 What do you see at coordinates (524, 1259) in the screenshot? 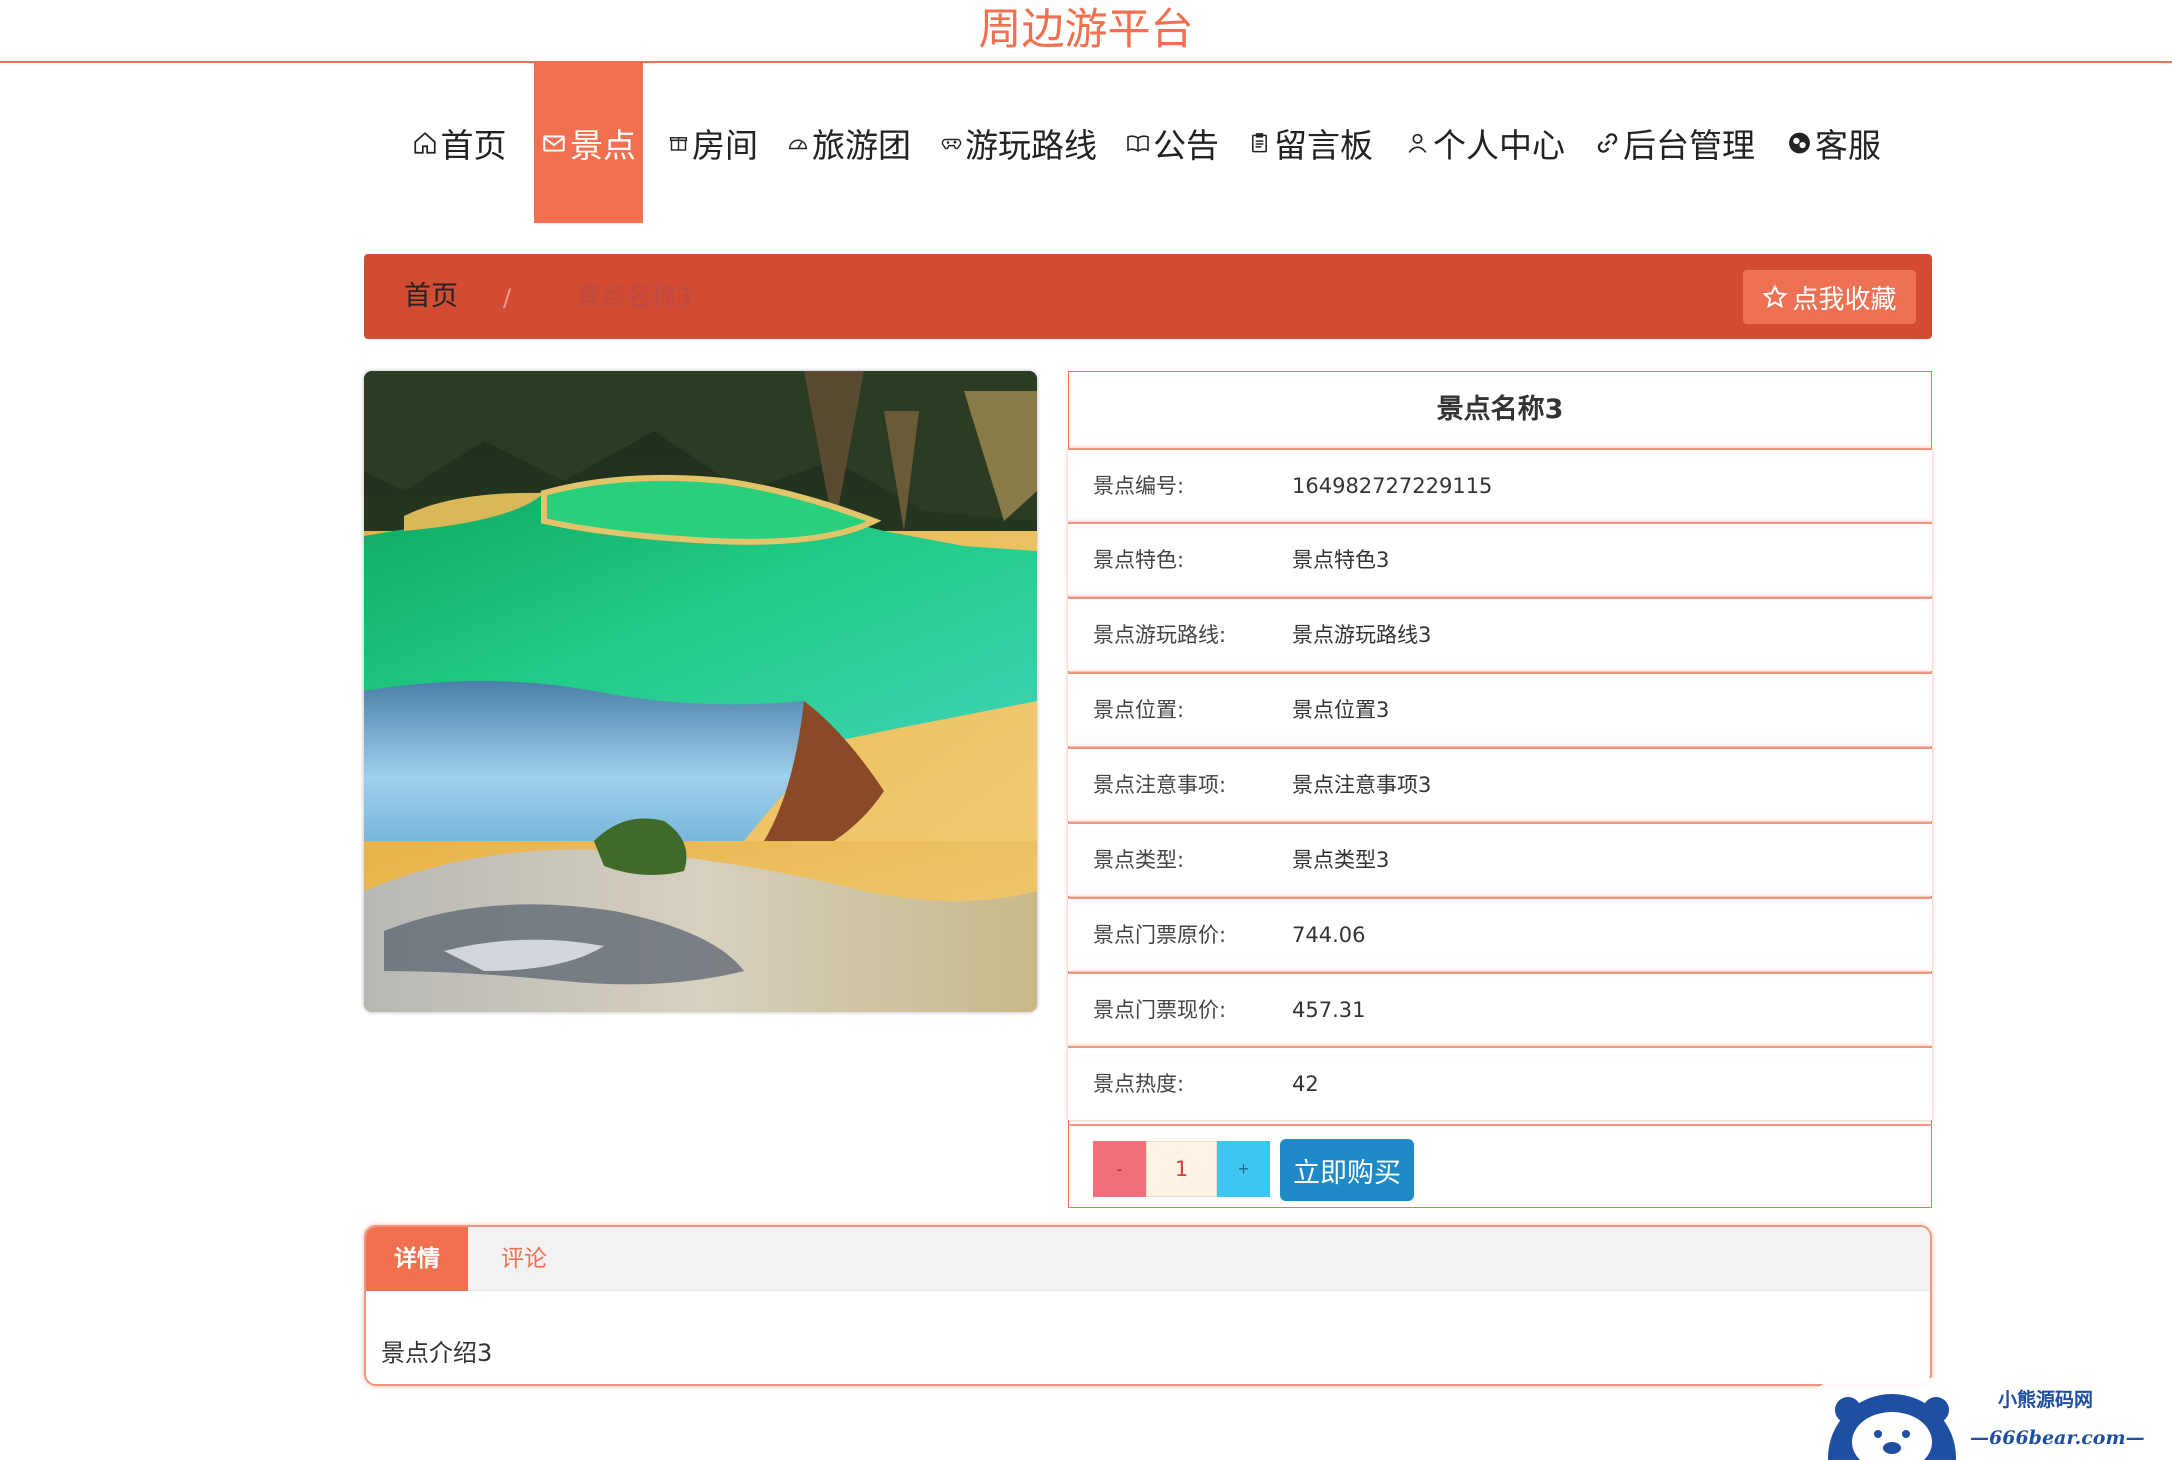
I see `tab-comments: 评论` at bounding box center [524, 1259].